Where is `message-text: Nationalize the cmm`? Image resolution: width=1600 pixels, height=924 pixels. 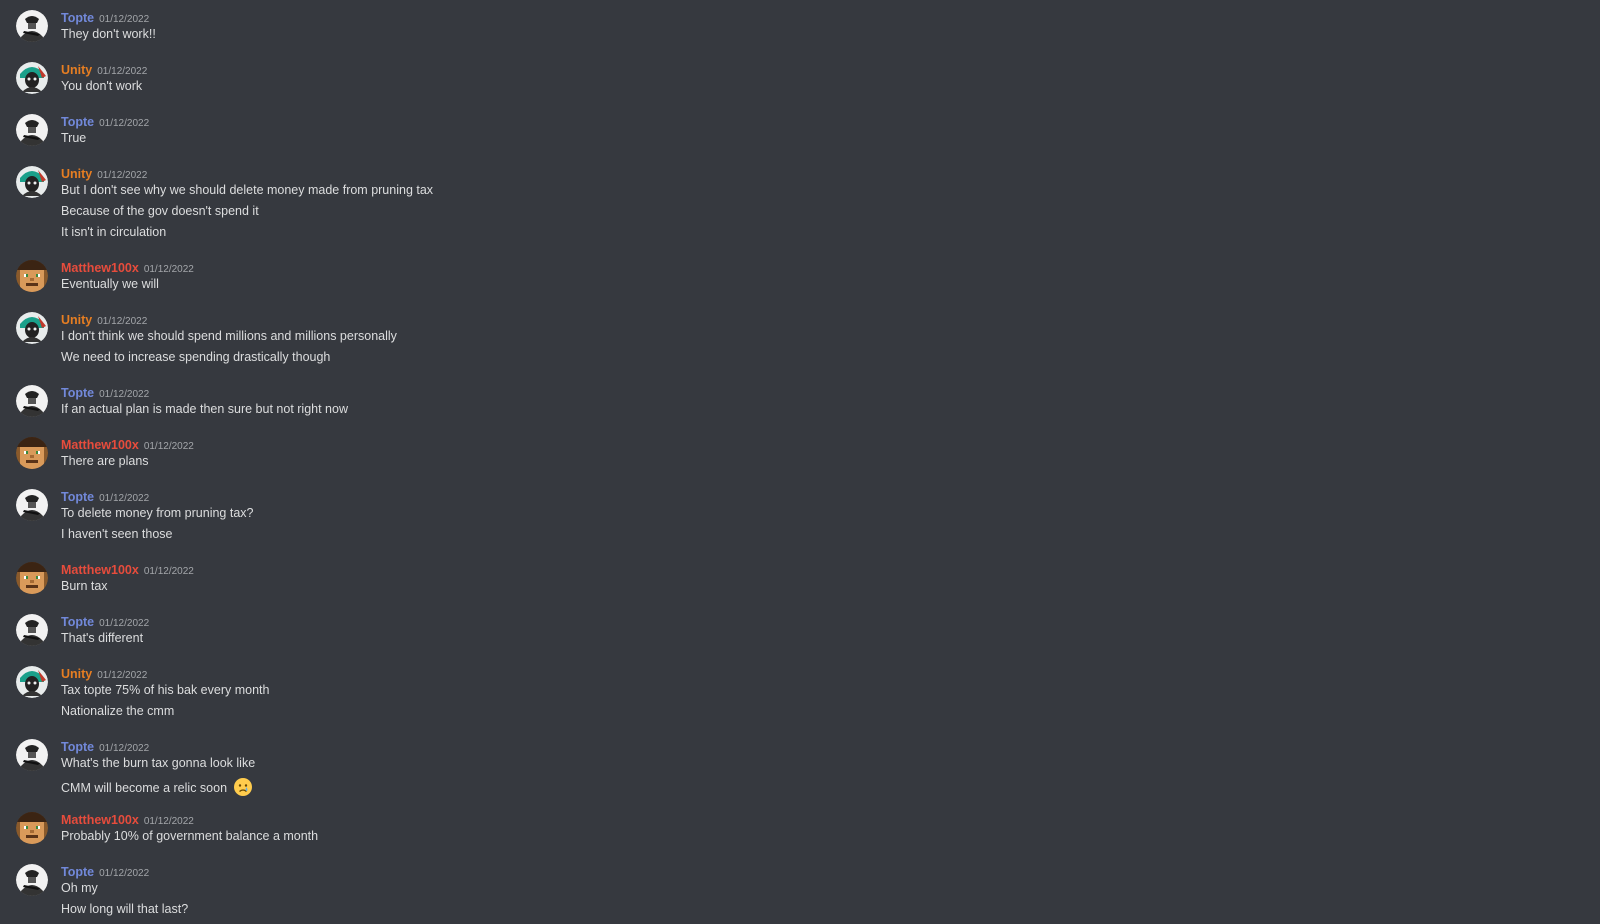 message-text: Nationalize the cmm is located at coordinates (118, 711).